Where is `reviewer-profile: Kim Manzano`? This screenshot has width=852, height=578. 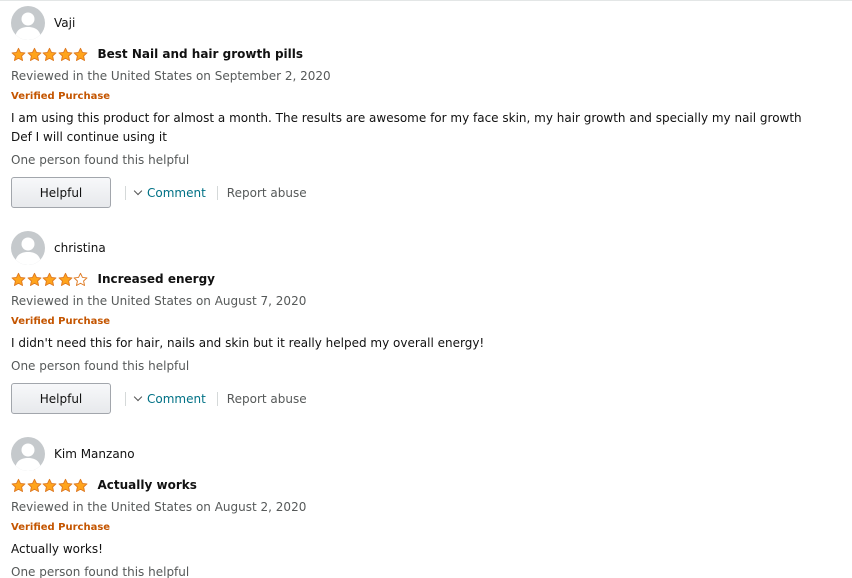
reviewer-profile: Kim Manzano is located at coordinates (73, 454).